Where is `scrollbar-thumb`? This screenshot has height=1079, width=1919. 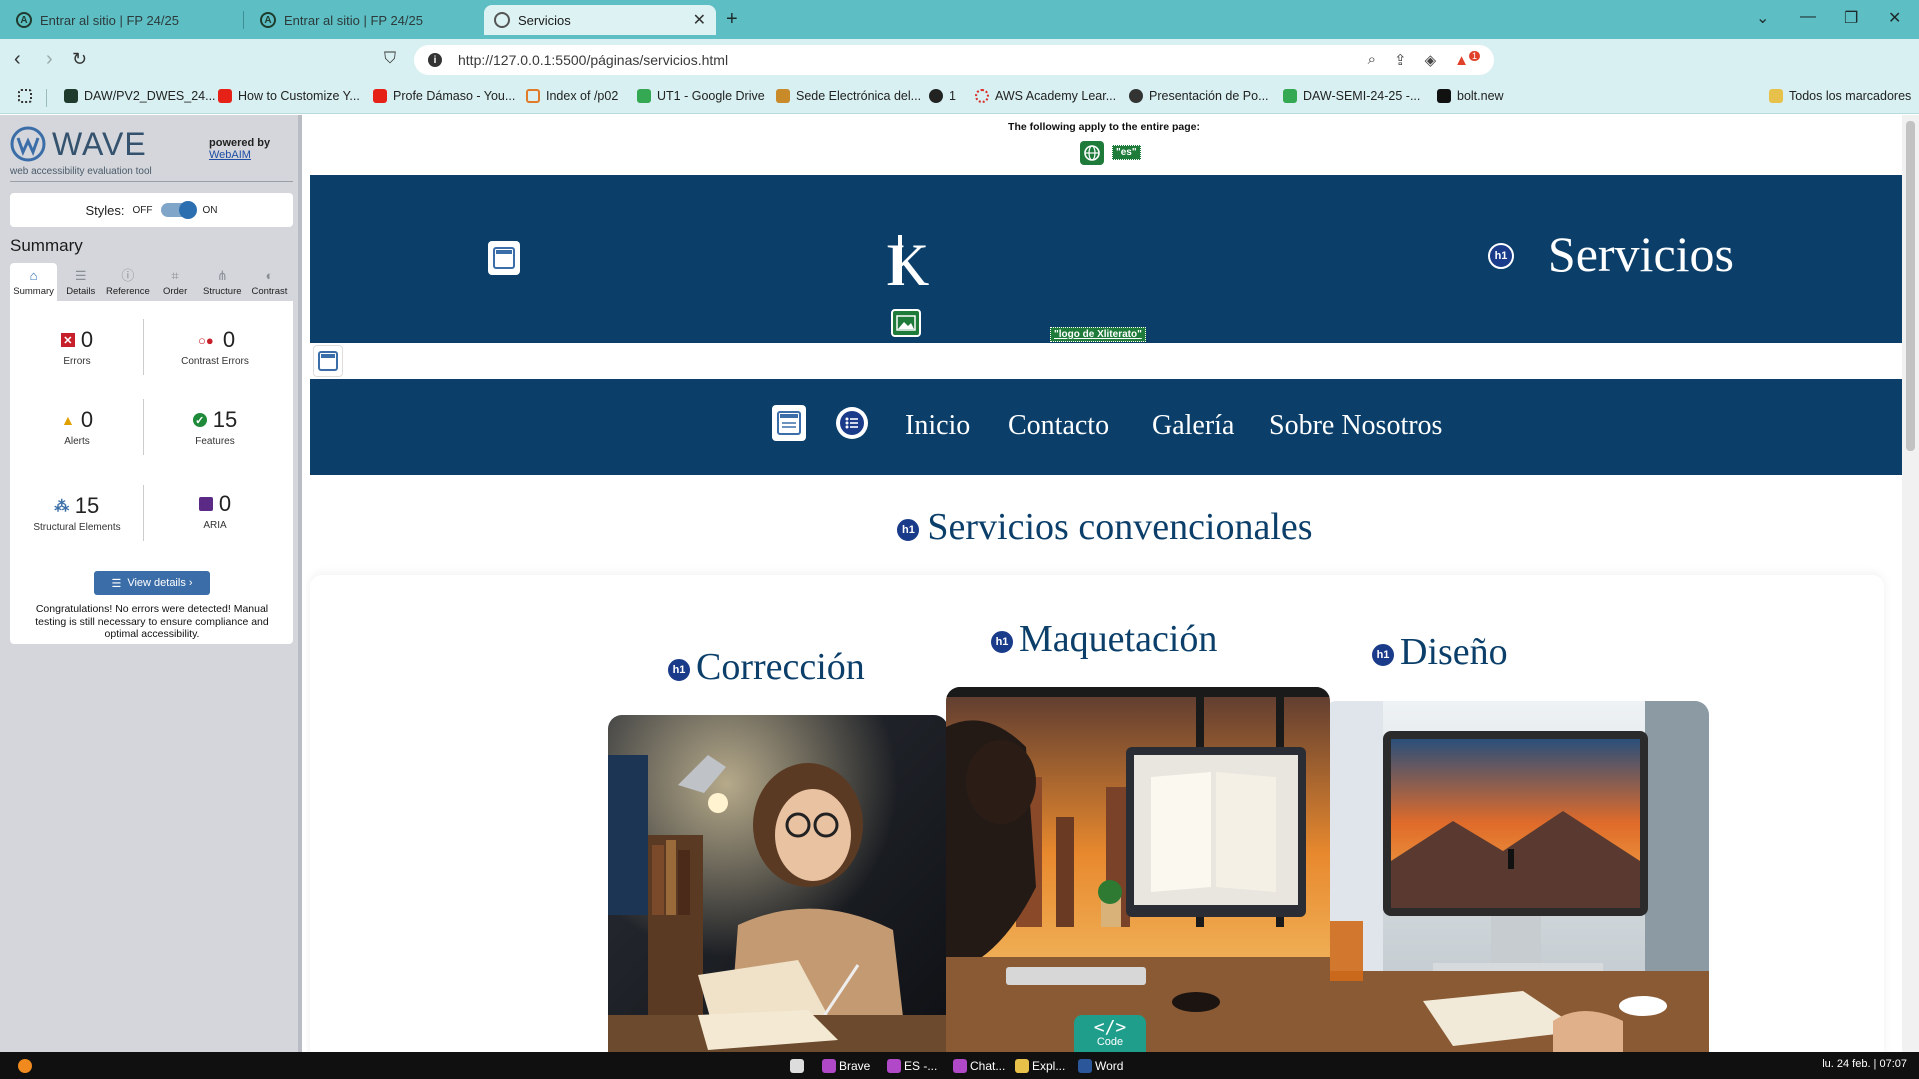
scrollbar-thumb is located at coordinates (1910, 286).